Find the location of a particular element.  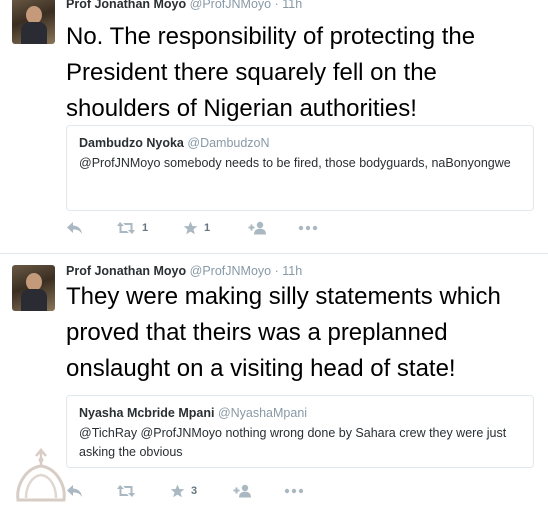

favorite-button: 3 is located at coordinates (183, 491).